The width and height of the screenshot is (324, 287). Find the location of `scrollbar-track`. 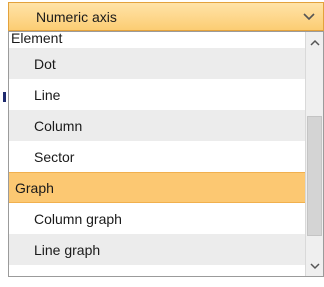

scrollbar-track is located at coordinates (314, 154).